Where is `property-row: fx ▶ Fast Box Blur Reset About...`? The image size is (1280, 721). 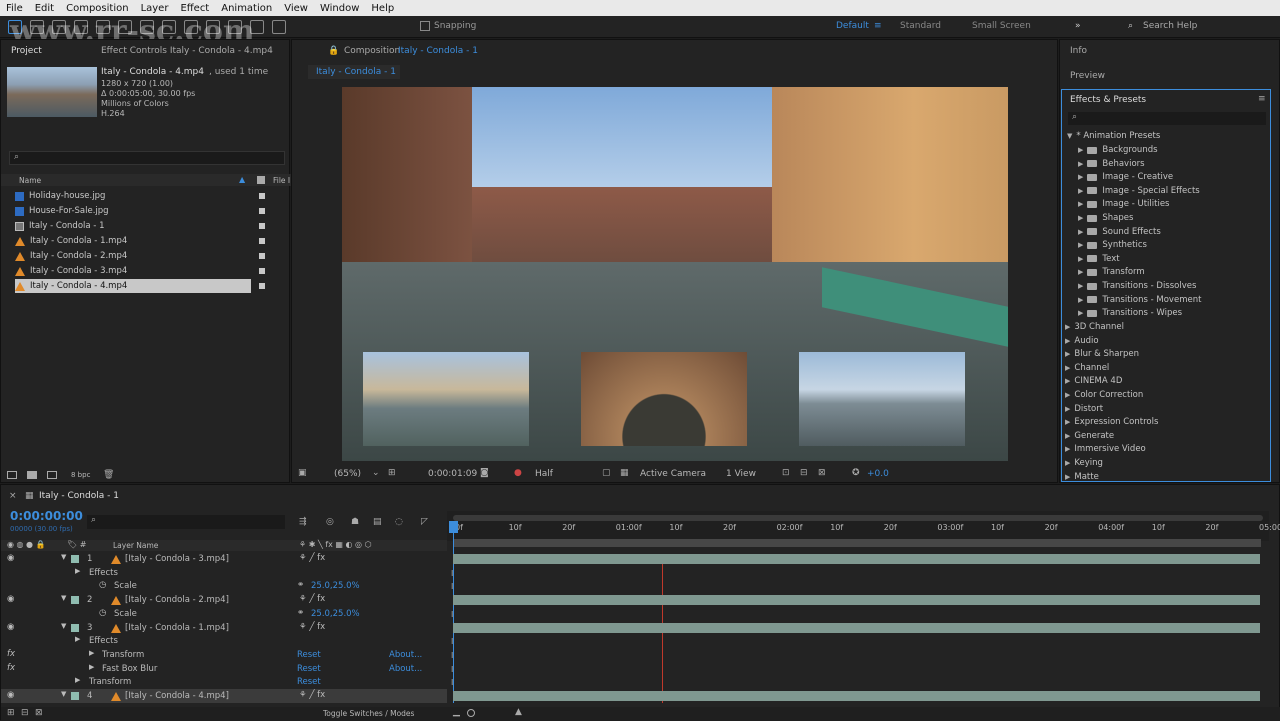
property-row: fx ▶ Fast Box Blur Reset About... is located at coordinates (224, 669).